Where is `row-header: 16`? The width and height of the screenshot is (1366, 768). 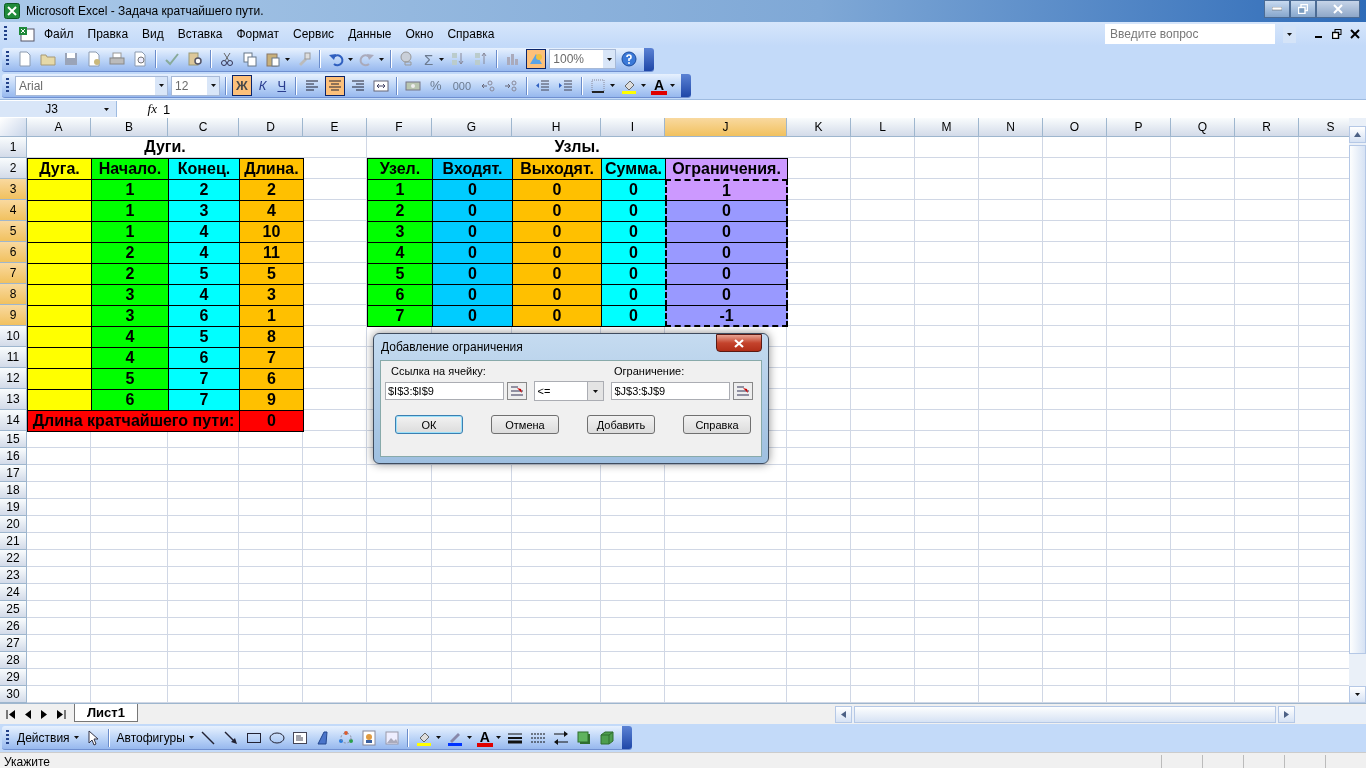 row-header: 16 is located at coordinates (13, 456).